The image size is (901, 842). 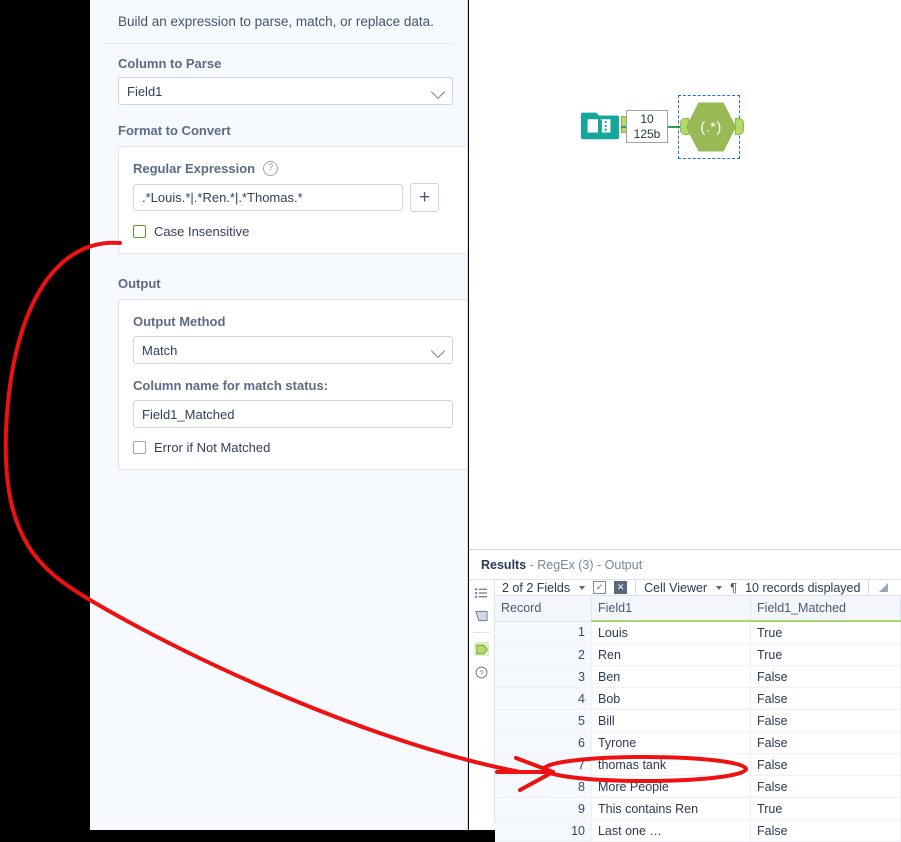 What do you see at coordinates (536, 588) in the screenshot?
I see `fields-count-label: 2 of 2 Fields` at bounding box center [536, 588].